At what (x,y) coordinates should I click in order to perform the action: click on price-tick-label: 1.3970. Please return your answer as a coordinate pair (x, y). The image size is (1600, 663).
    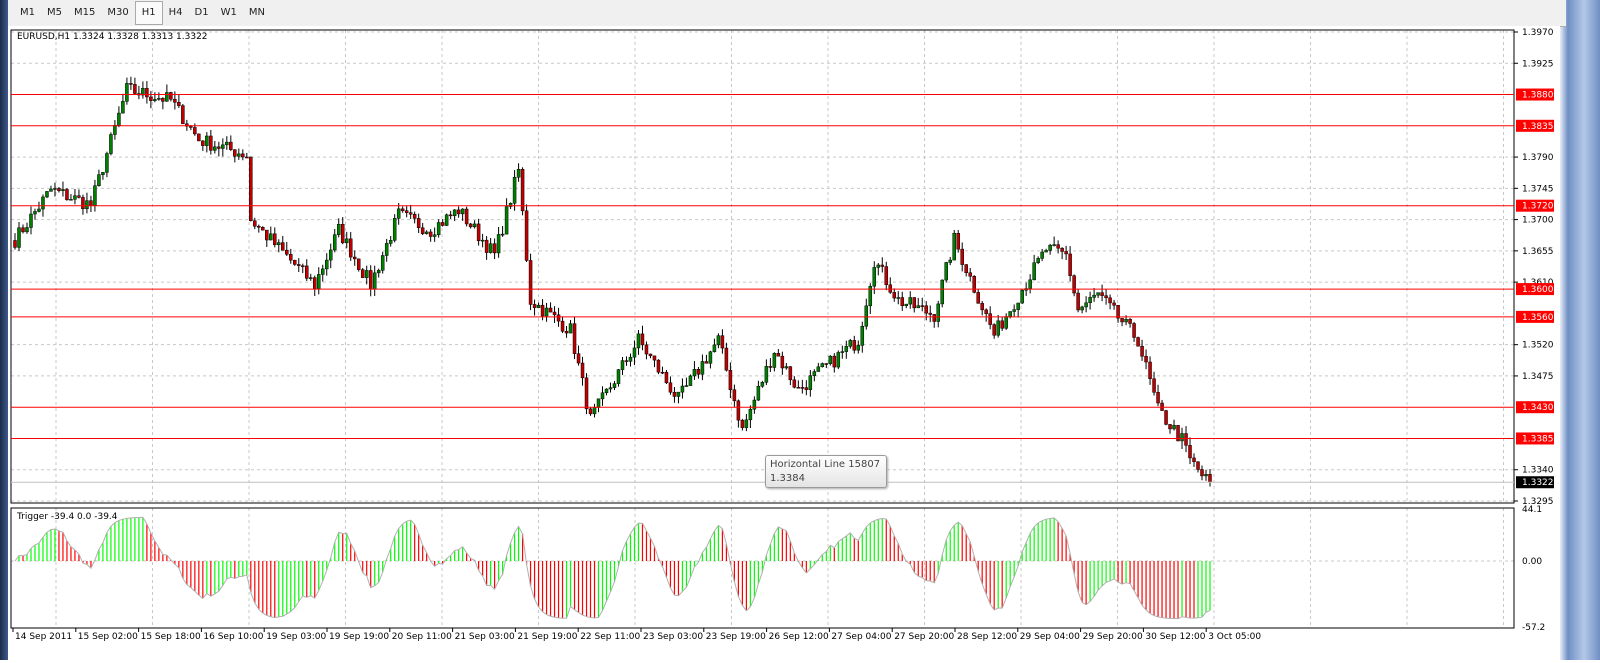
    Looking at the image, I should click on (1538, 33).